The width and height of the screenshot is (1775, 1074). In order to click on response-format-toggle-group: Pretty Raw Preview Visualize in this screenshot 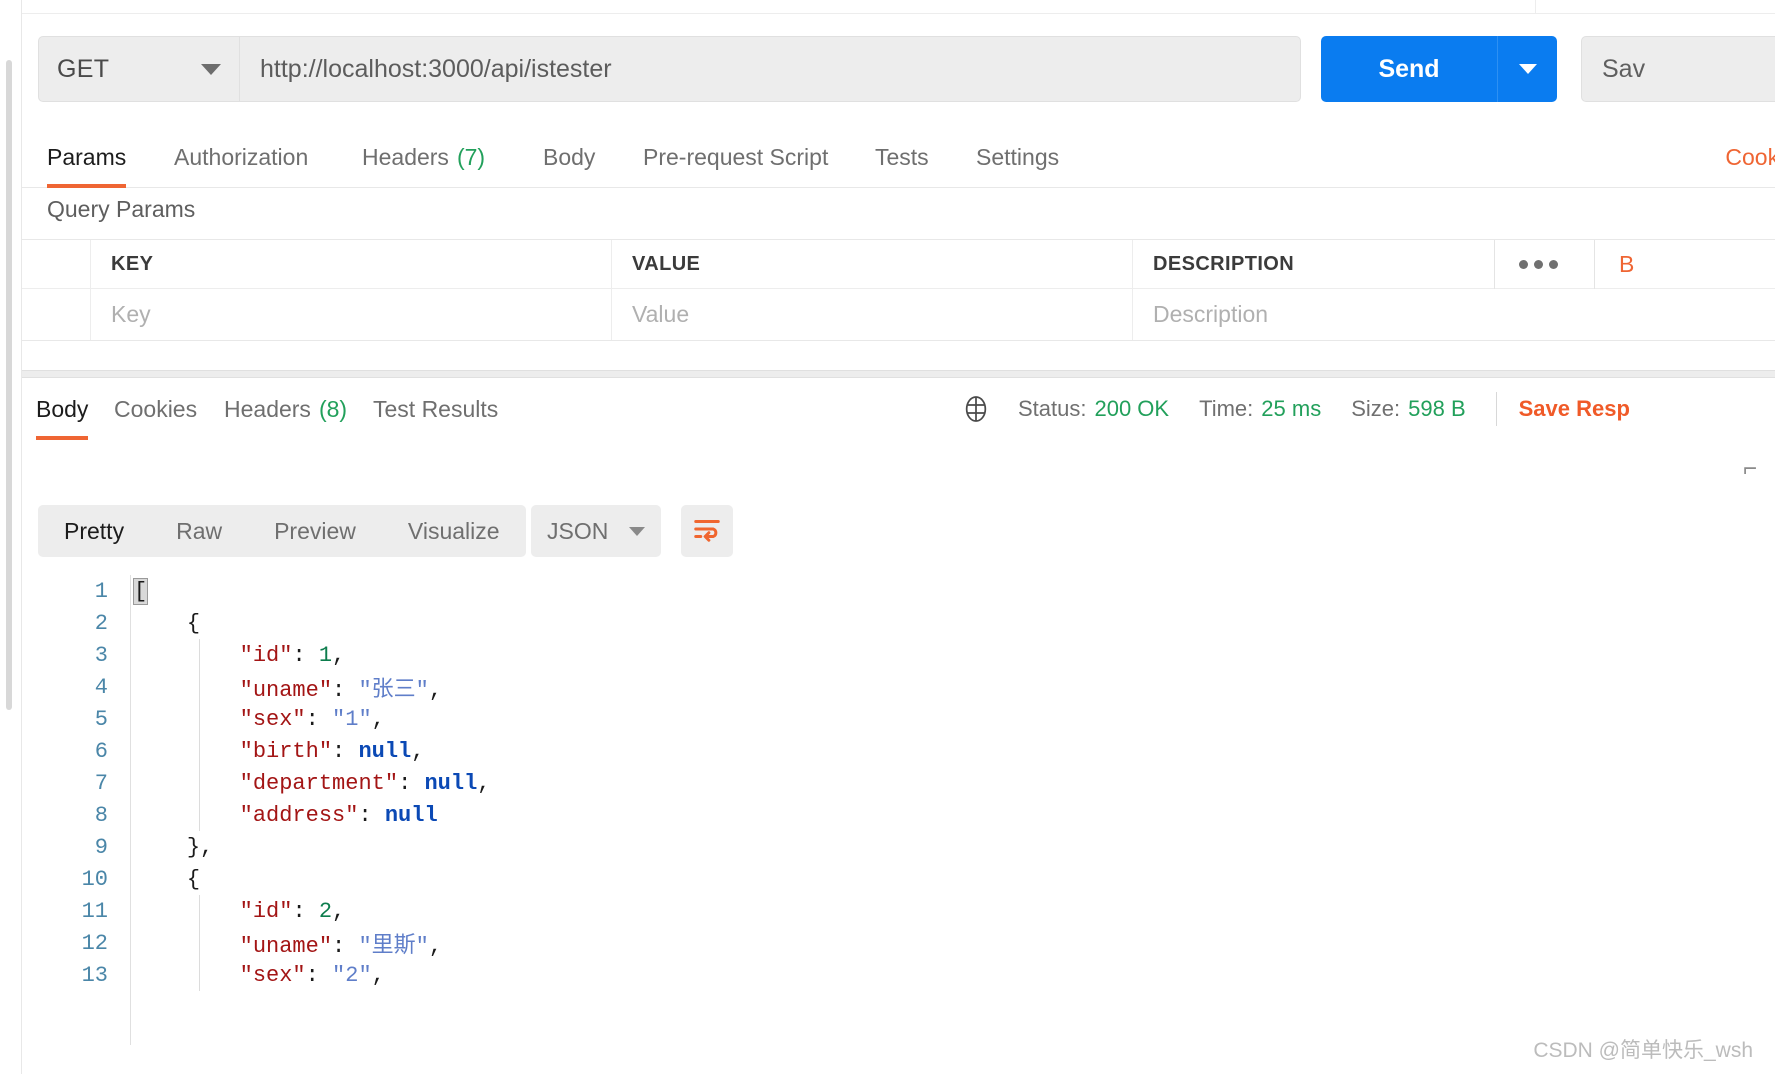, I will do `click(282, 531)`.